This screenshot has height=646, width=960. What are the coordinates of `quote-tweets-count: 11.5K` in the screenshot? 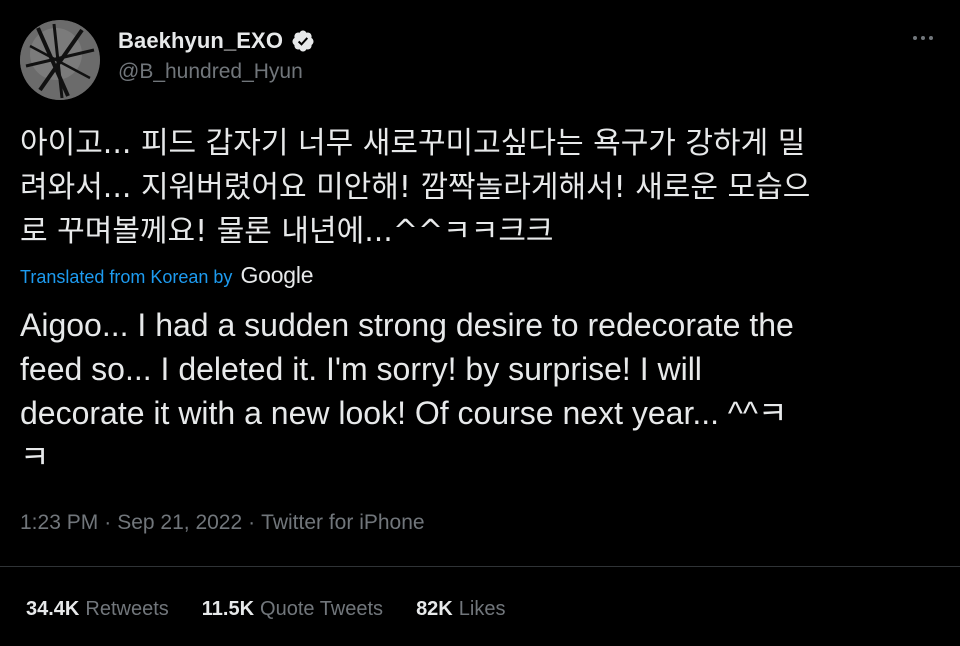 It's located at (228, 609).